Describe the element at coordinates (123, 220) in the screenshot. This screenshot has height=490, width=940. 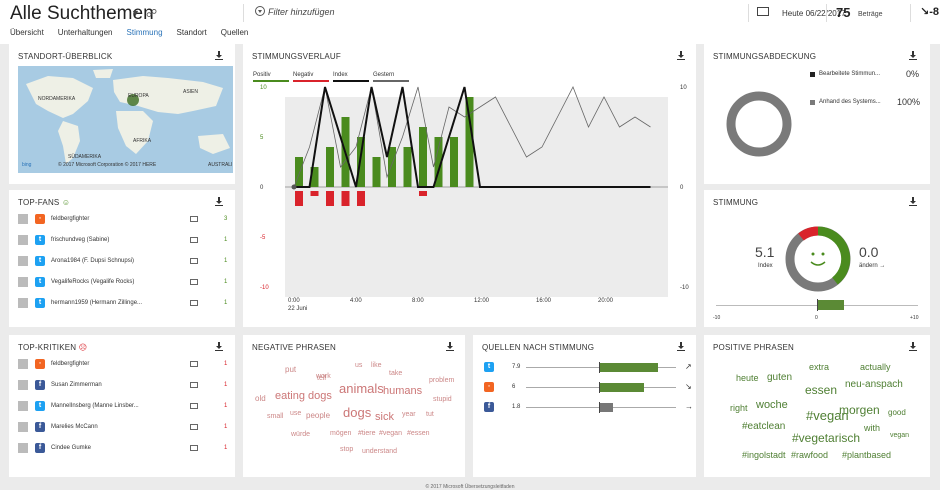
I see `list-item: ◦ feldbergfighter 3` at that location.